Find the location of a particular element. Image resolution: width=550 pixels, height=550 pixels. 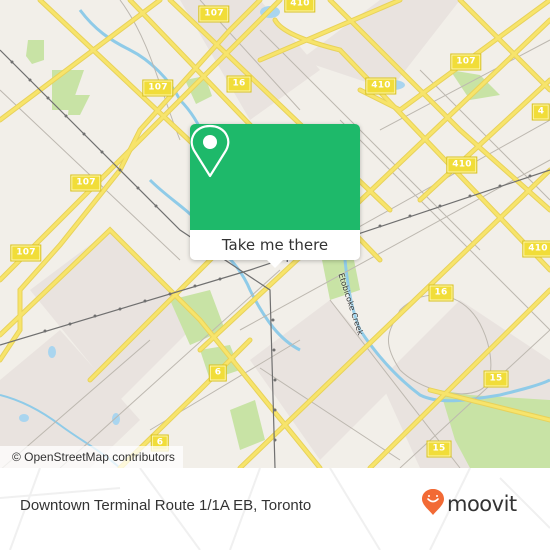

popup-header is located at coordinates (275, 177).